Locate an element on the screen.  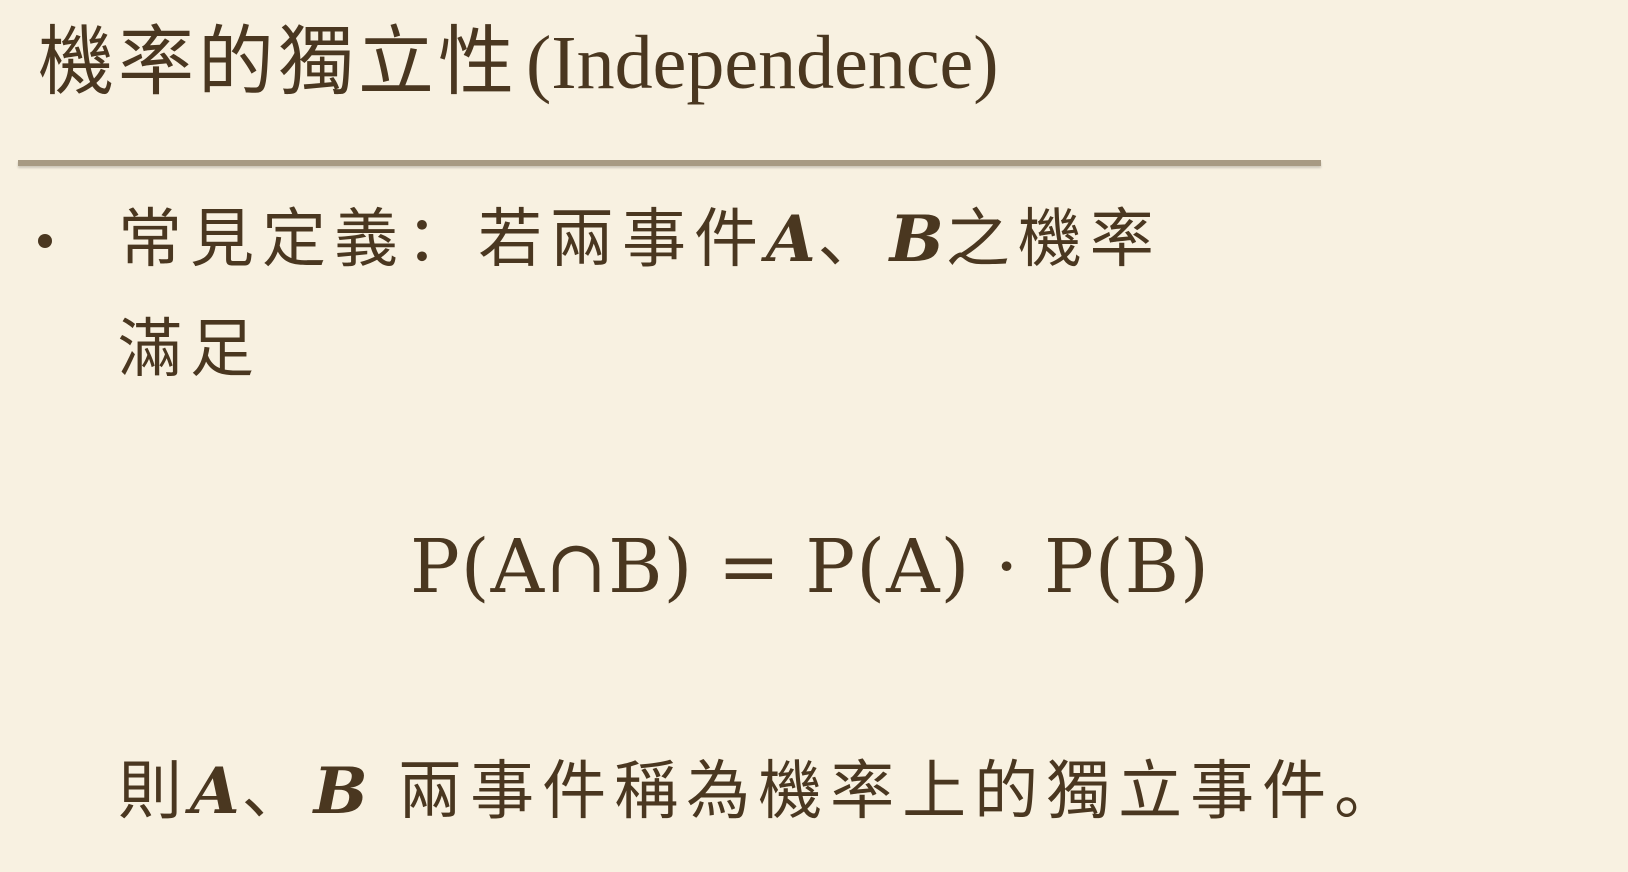
event-b: B is located at coordinates (917, 239).